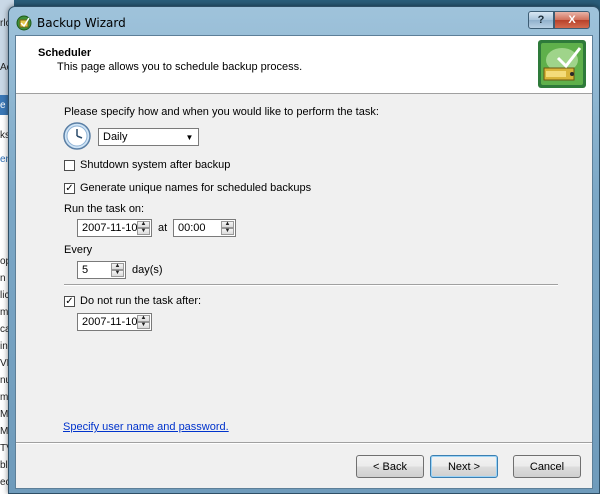 This screenshot has height=494, width=600. I want to click on frequency-select: Daily ▼, so click(148, 137).